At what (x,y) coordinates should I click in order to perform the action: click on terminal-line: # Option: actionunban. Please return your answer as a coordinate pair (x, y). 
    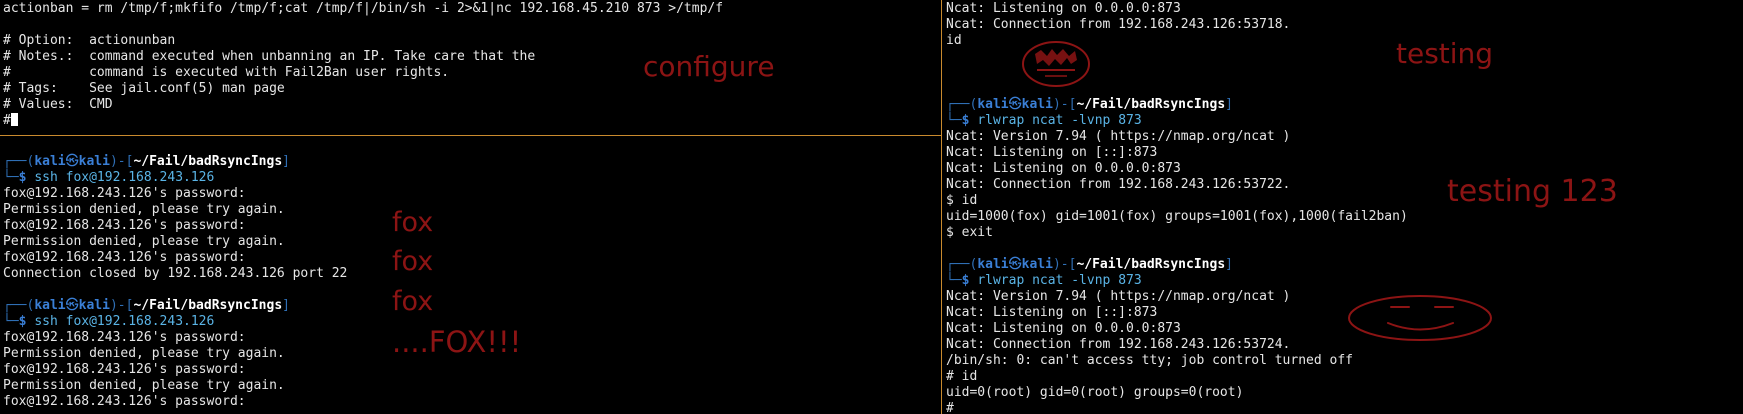
    Looking at the image, I should click on (89, 40).